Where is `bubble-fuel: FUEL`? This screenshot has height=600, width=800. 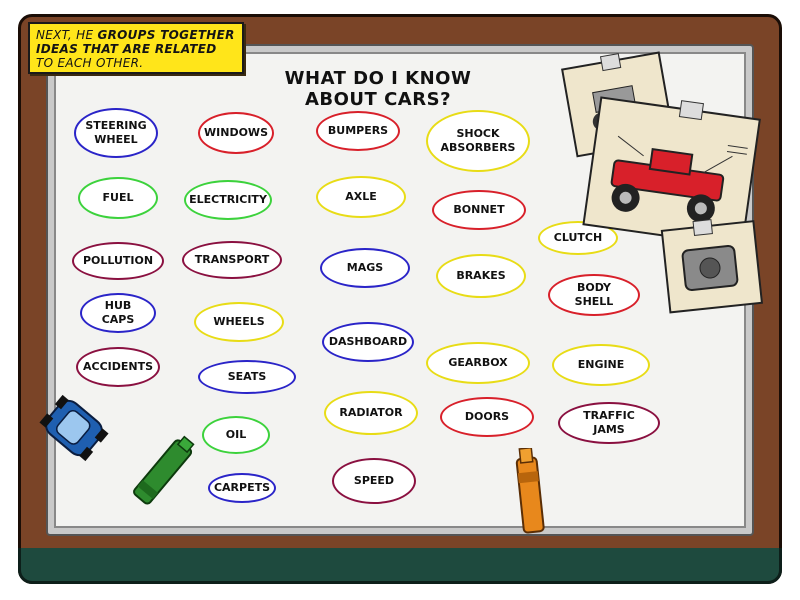 bubble-fuel: FUEL is located at coordinates (118, 198).